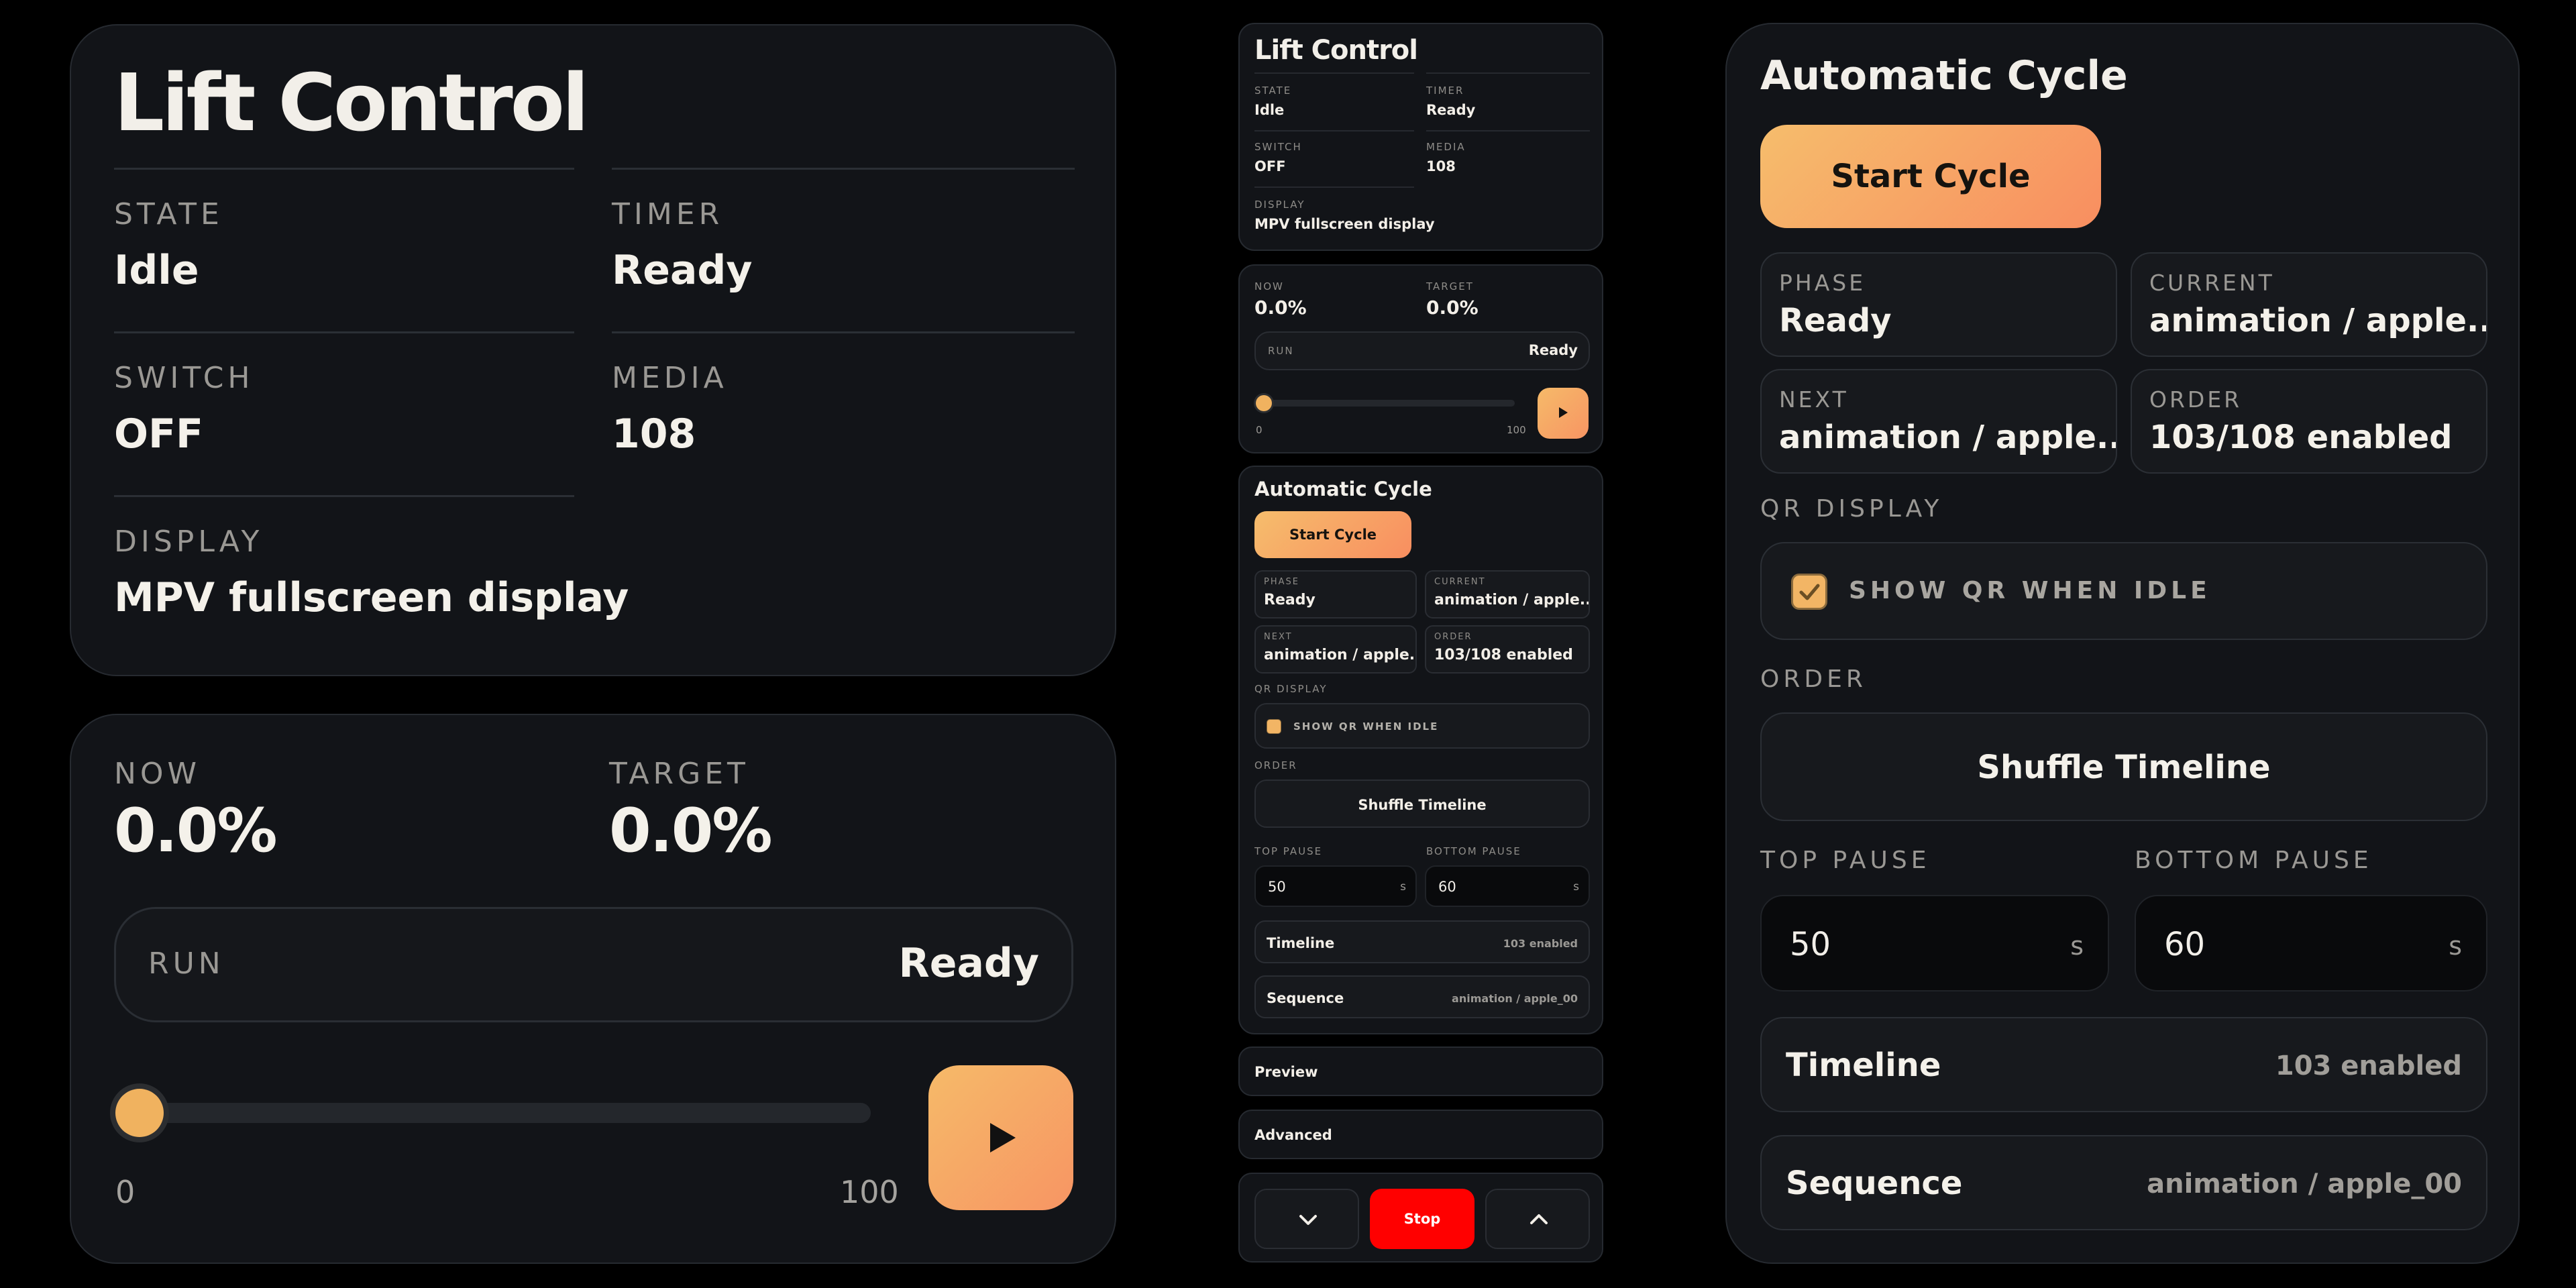 This screenshot has height=1288, width=2576. What do you see at coordinates (1305, 998) in the screenshot?
I see `mini-sequence-label: Sequence` at bounding box center [1305, 998].